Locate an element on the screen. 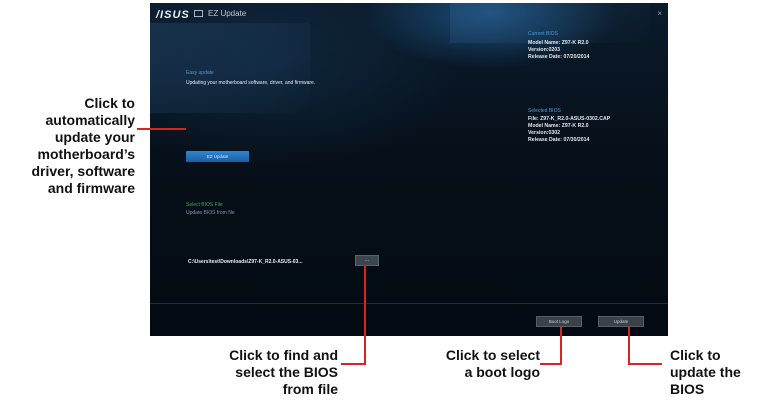 Image resolution: width=760 pixels, height=408 pixels. window-title: EZ Update is located at coordinates (227, 13).